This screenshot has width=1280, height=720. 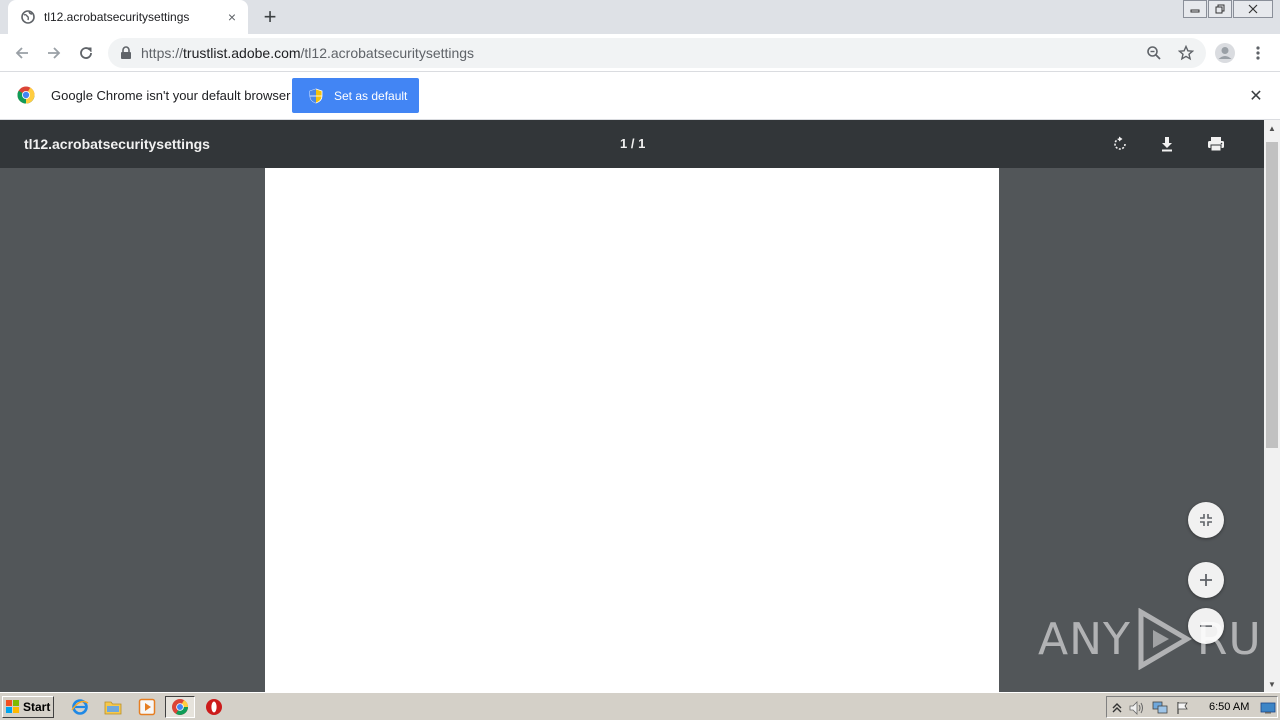 I want to click on fit-page-icon, so click(x=1206, y=520).